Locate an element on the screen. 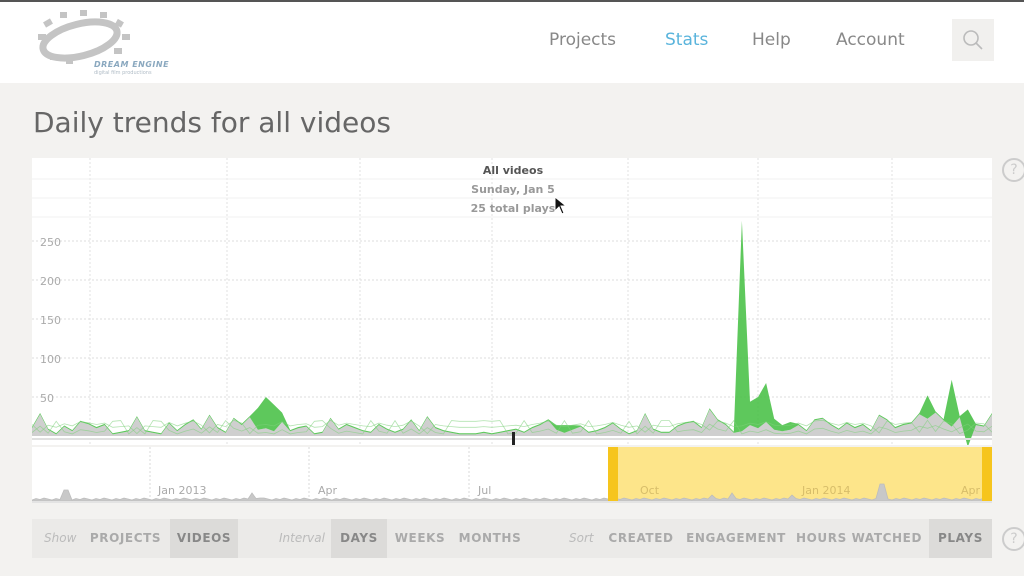 This screenshot has height=576, width=1024. tooltip-date: Sunday, Jan 5 is located at coordinates (513, 189).